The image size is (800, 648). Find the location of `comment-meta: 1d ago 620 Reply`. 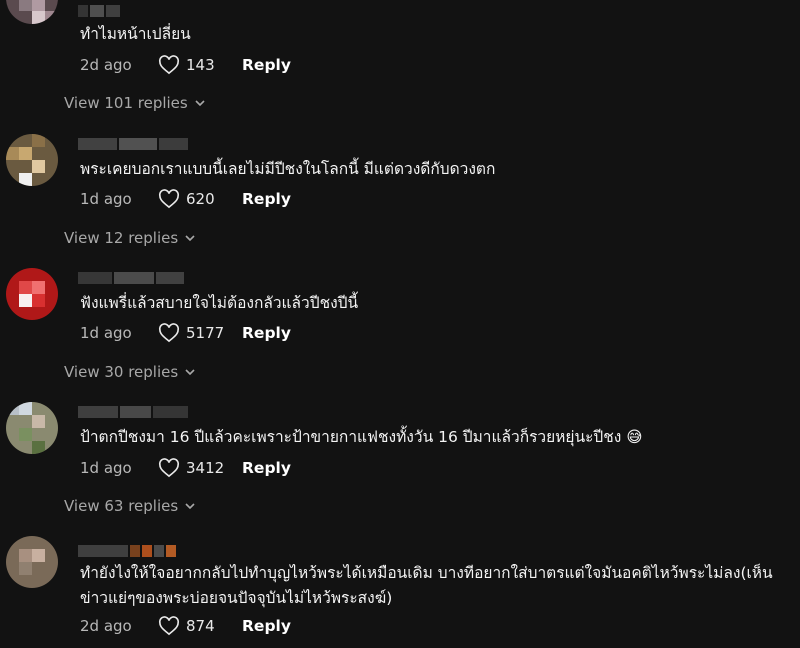

comment-meta: 1d ago 620 Reply is located at coordinates (185, 199).